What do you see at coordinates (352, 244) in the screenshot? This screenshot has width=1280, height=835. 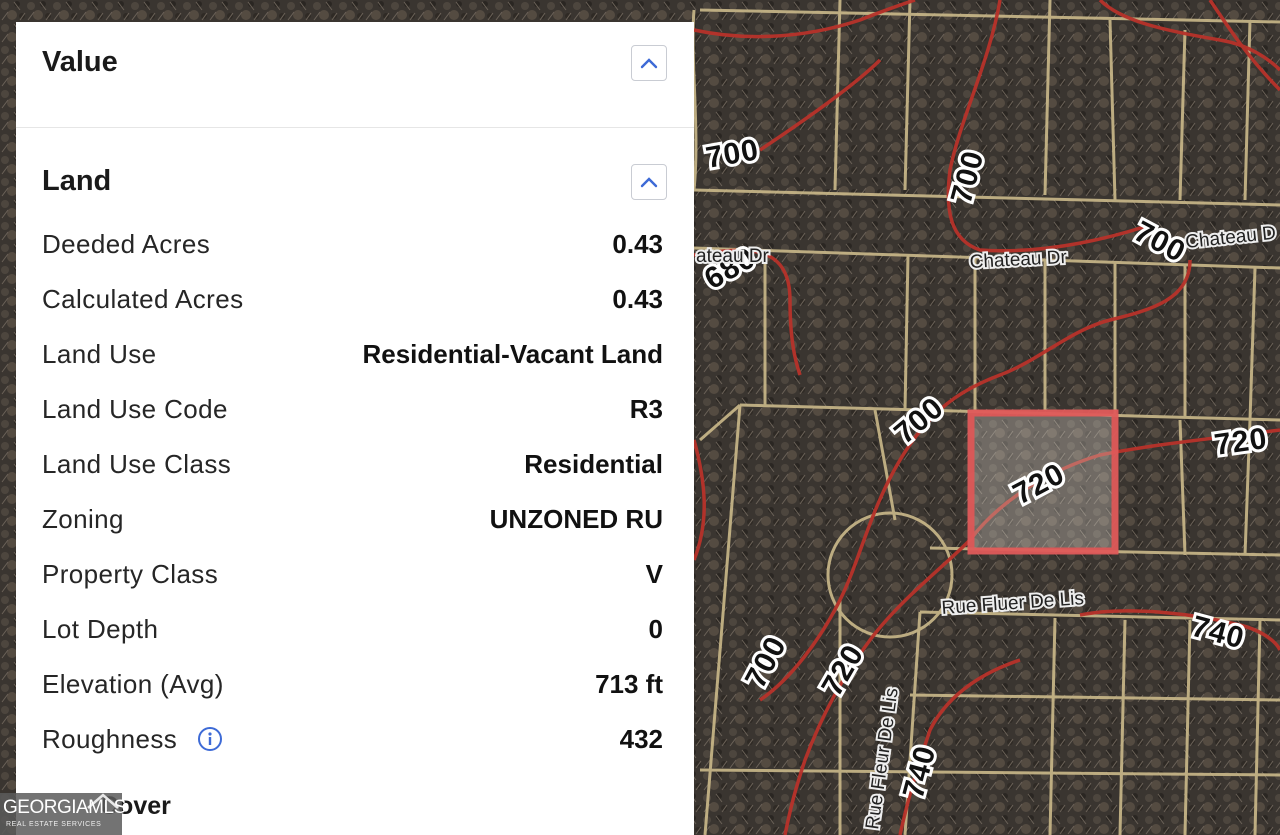 I see `land-row: Deeded Acres 0.43` at bounding box center [352, 244].